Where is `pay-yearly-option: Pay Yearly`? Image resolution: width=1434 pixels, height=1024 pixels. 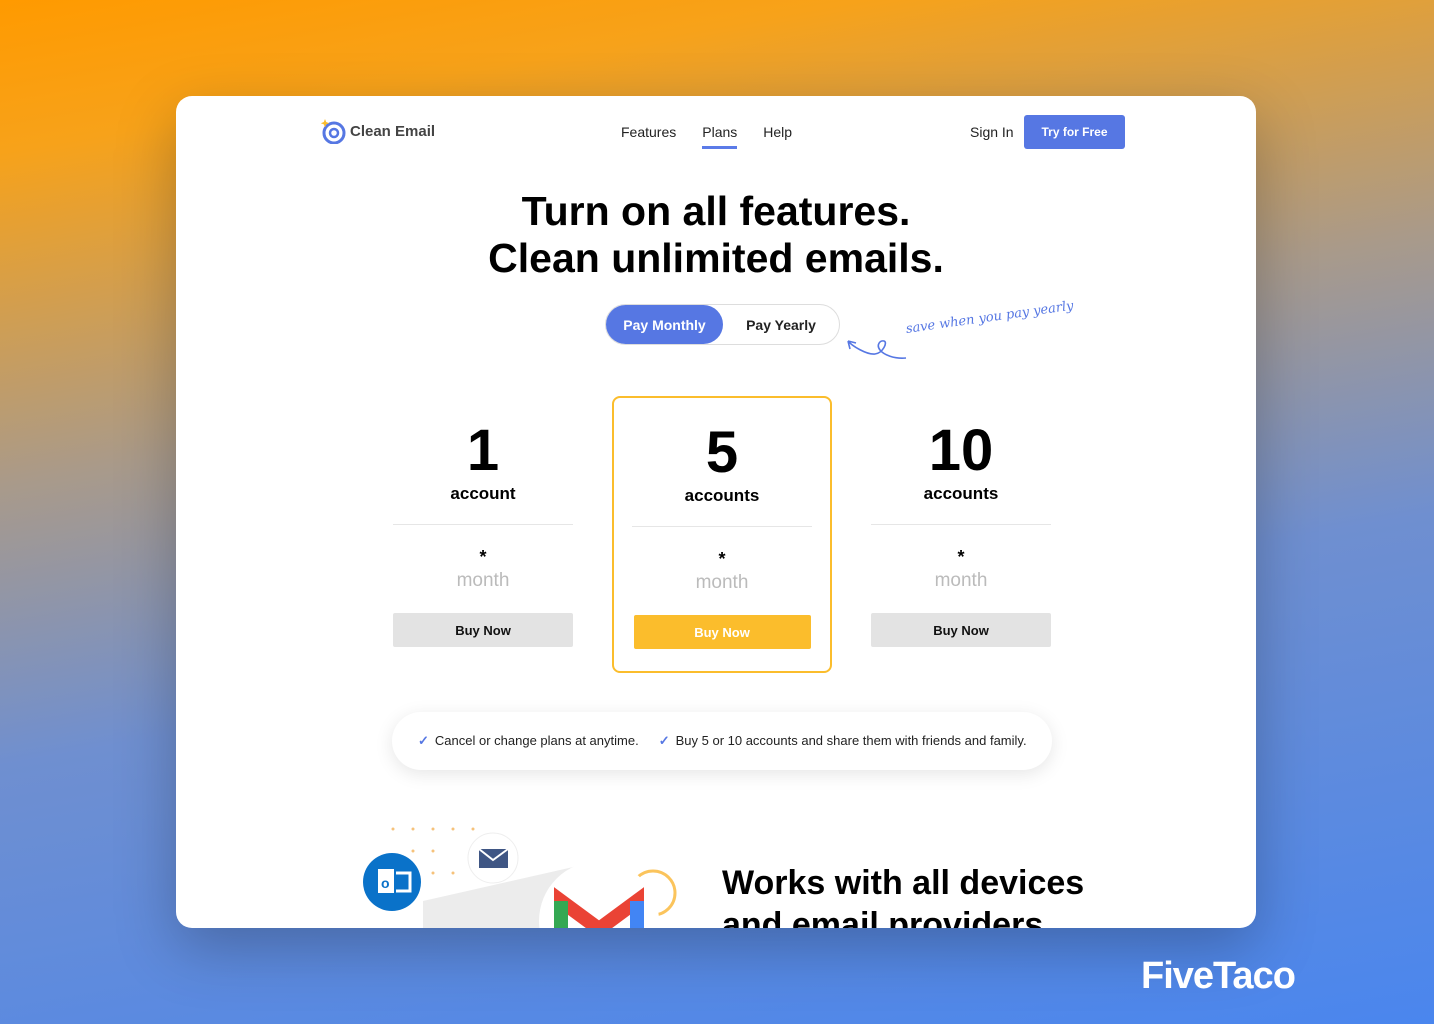
pay-yearly-option: Pay Yearly is located at coordinates (781, 325).